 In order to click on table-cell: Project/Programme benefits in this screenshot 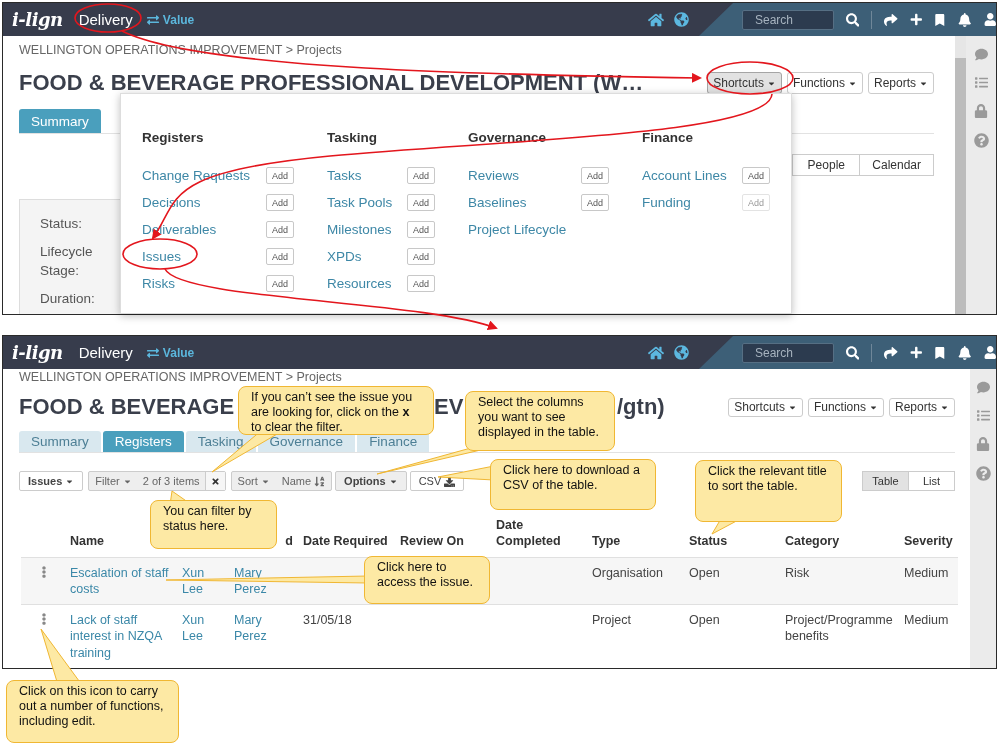, I will do `click(839, 627)`.